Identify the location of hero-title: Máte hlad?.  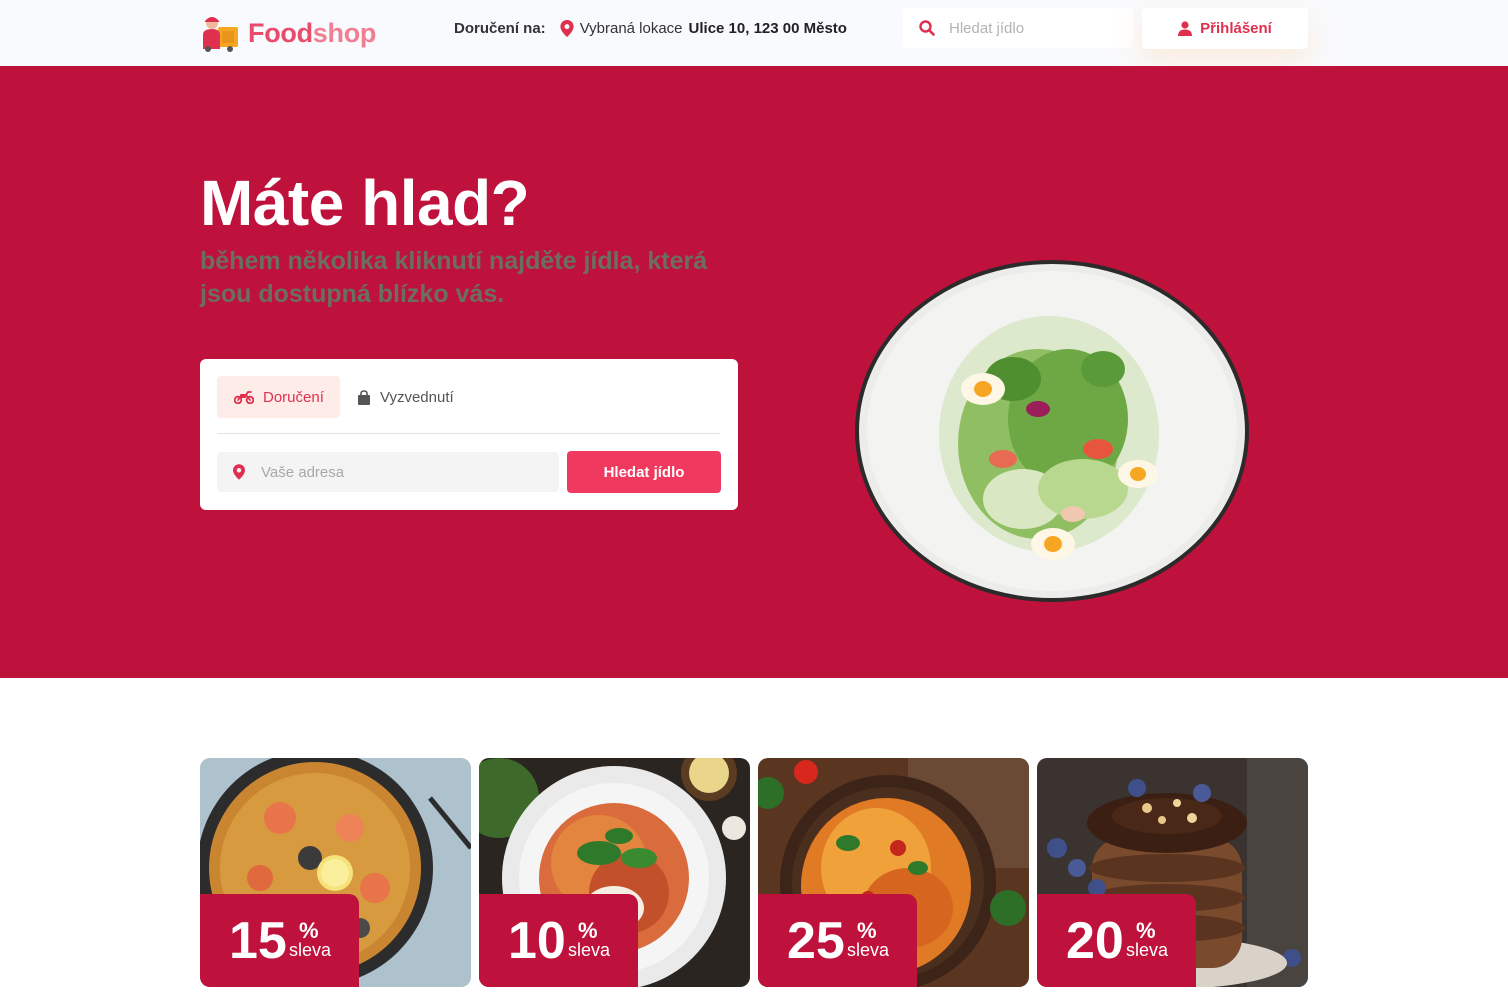
(365, 203).